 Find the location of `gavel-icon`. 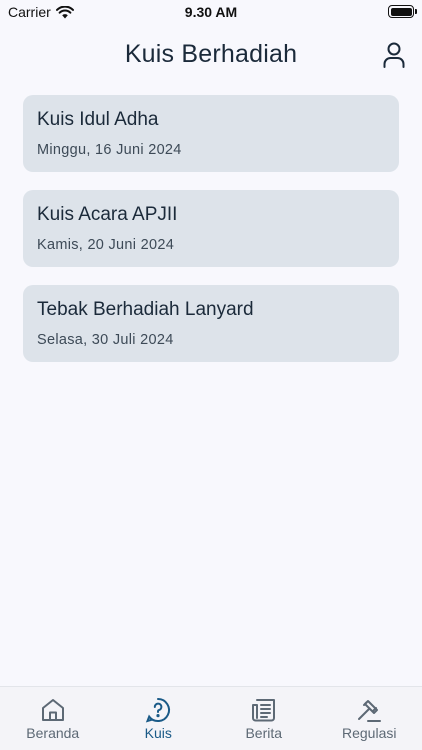

gavel-icon is located at coordinates (370, 711).